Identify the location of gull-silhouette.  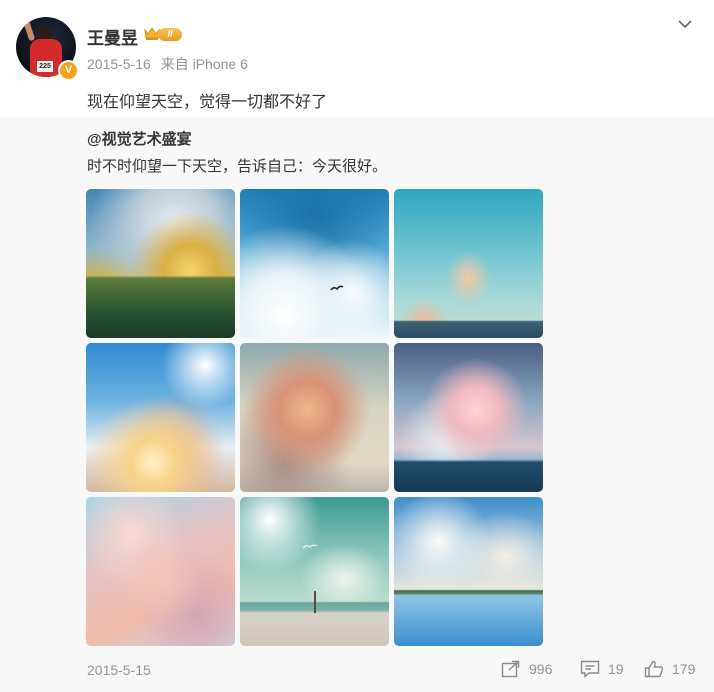
(310, 546).